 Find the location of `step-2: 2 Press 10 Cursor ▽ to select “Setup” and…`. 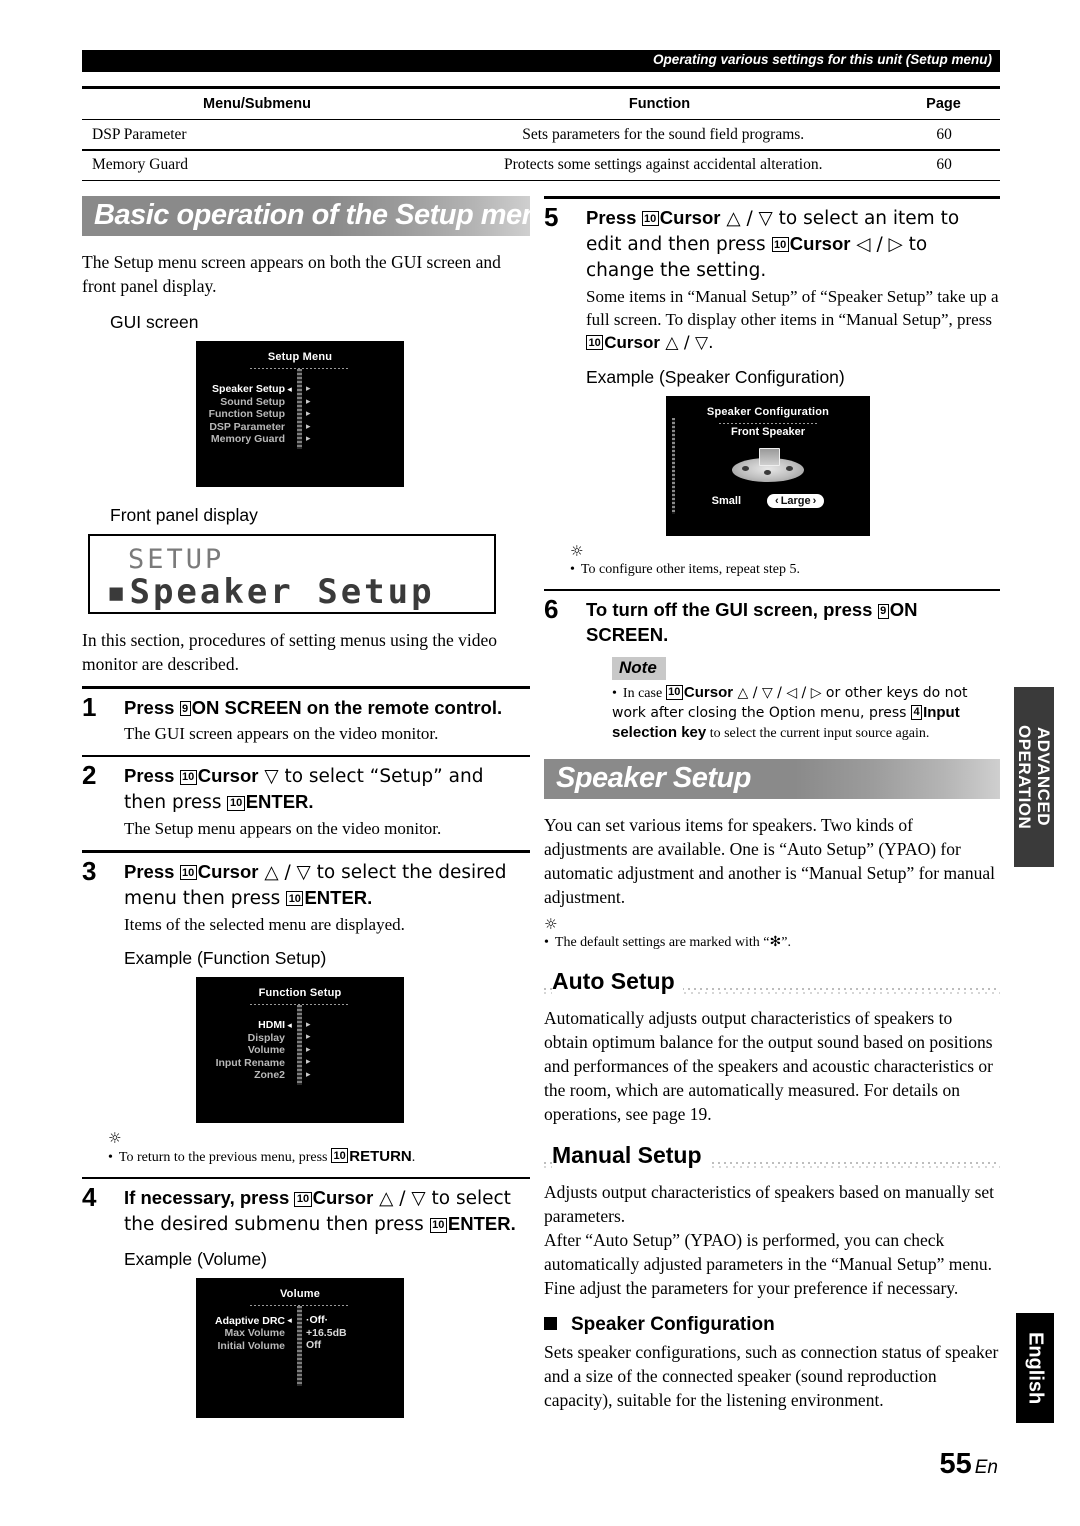

step-2: 2 Press 10 Cursor ▽ to select “Setup” and… is located at coordinates (306, 800).